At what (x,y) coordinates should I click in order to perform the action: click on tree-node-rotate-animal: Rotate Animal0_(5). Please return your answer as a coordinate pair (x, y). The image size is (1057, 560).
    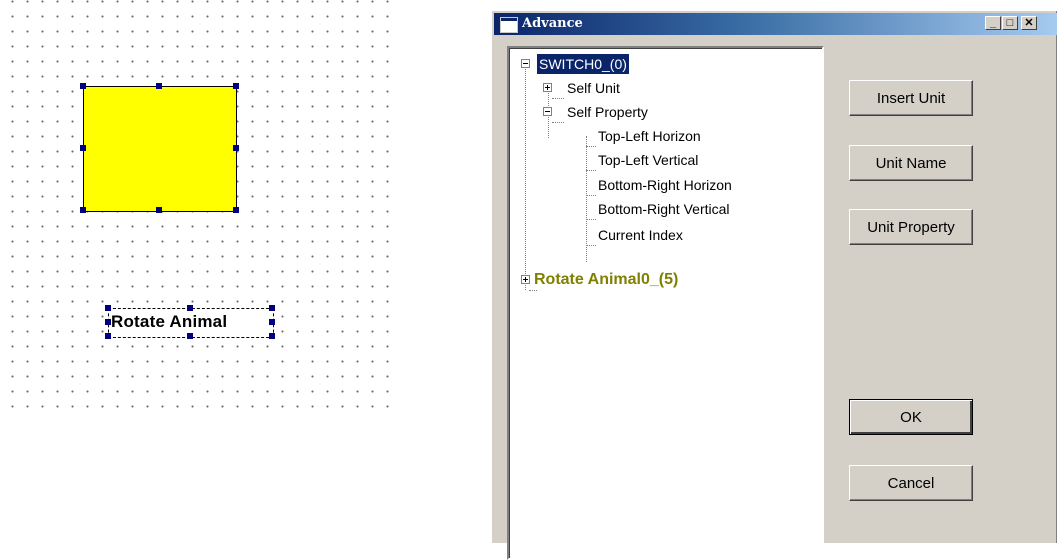
    Looking at the image, I should click on (639, 280).